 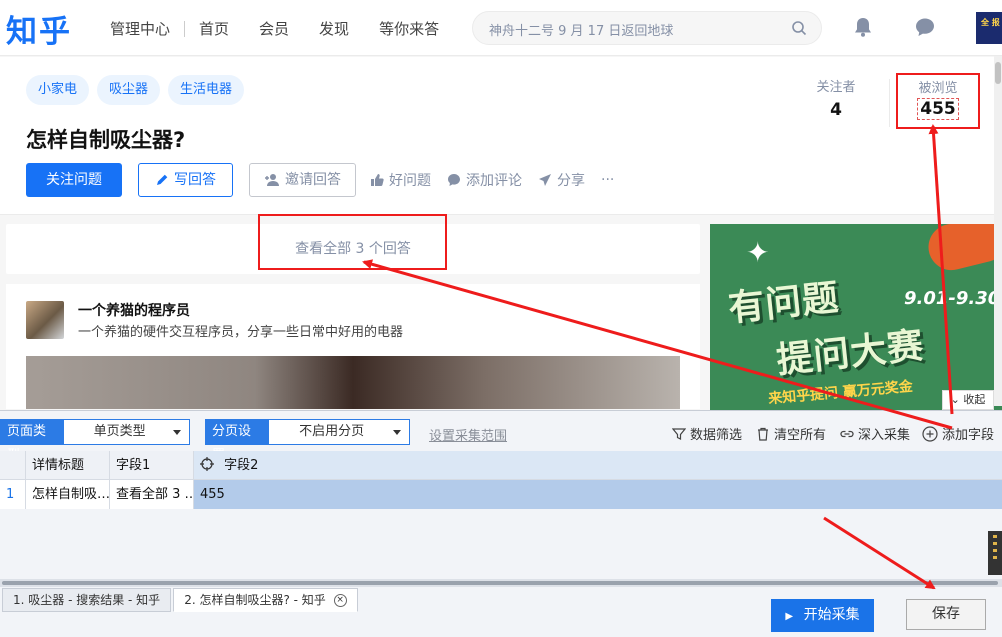 I want to click on followers-label: 关注者, so click(x=836, y=87).